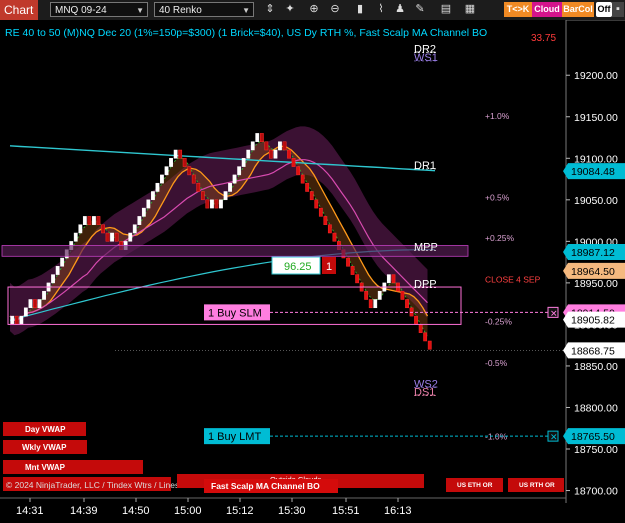  I want to click on price-tick-label: 19200.00, so click(596, 76).